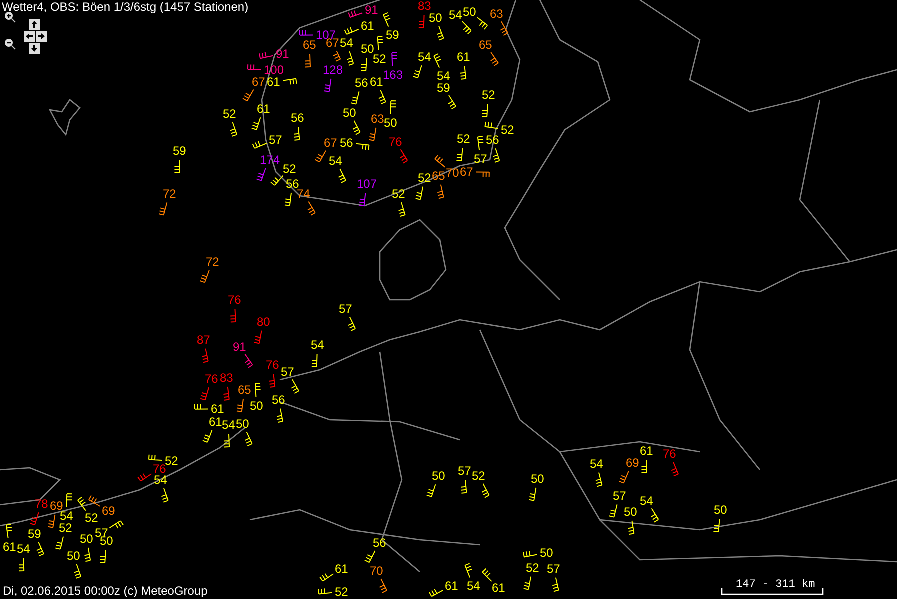  What do you see at coordinates (274, 70) in the screenshot?
I see `gust-value: 100` at bounding box center [274, 70].